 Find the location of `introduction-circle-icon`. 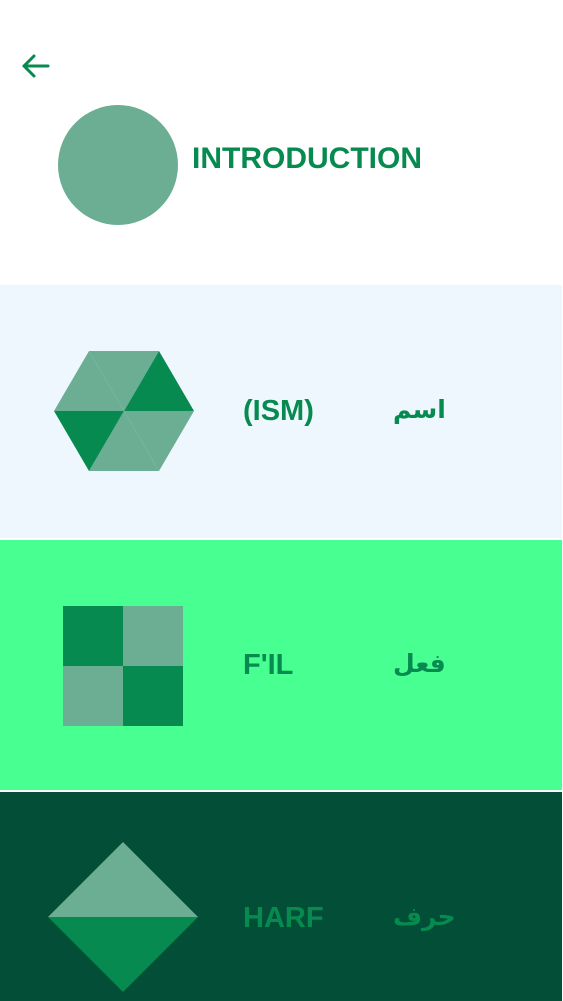

introduction-circle-icon is located at coordinates (118, 165).